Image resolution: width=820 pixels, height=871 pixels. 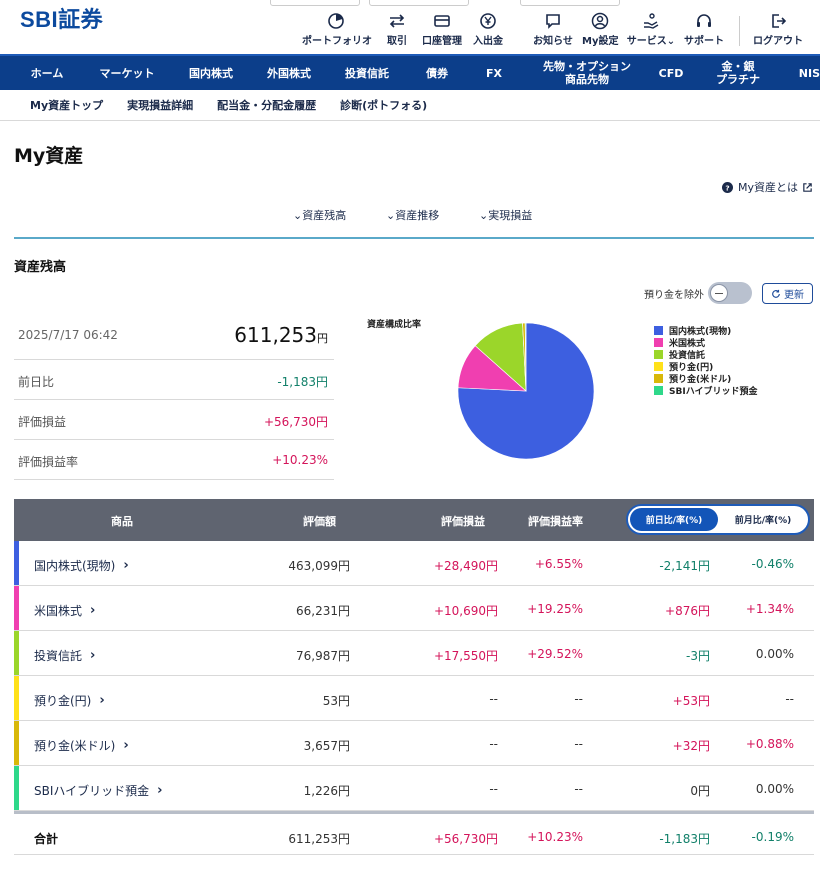 I want to click on trade-button: 取引, so click(x=397, y=29).